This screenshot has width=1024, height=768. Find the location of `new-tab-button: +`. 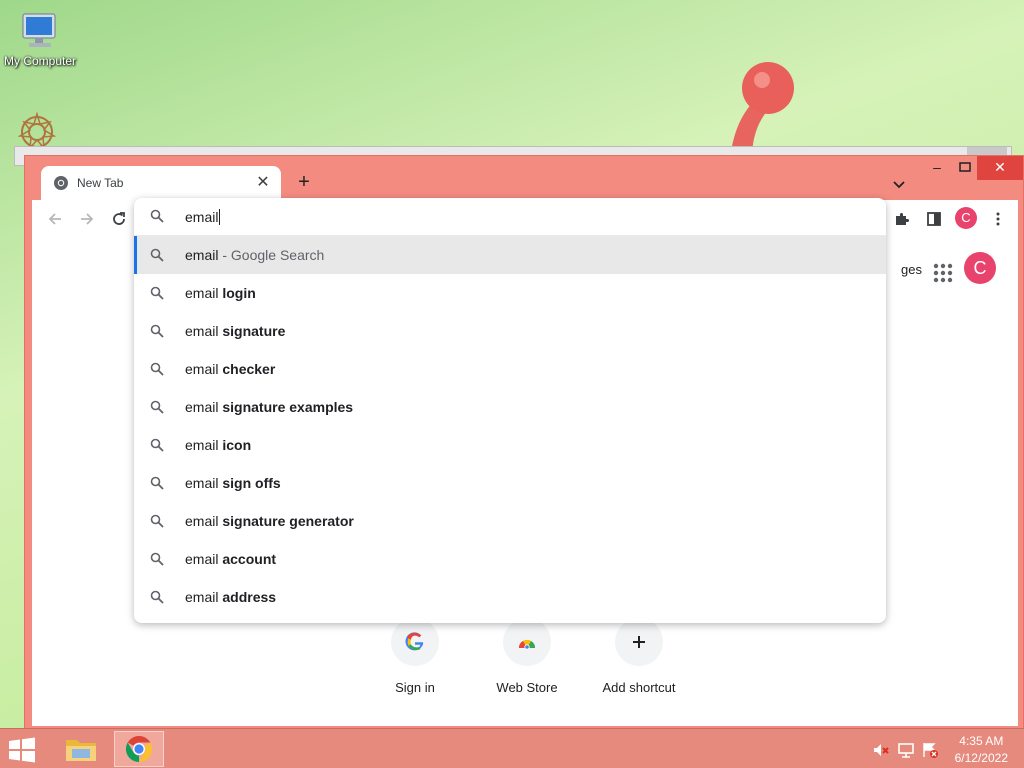

new-tab-button: + is located at coordinates (304, 183).